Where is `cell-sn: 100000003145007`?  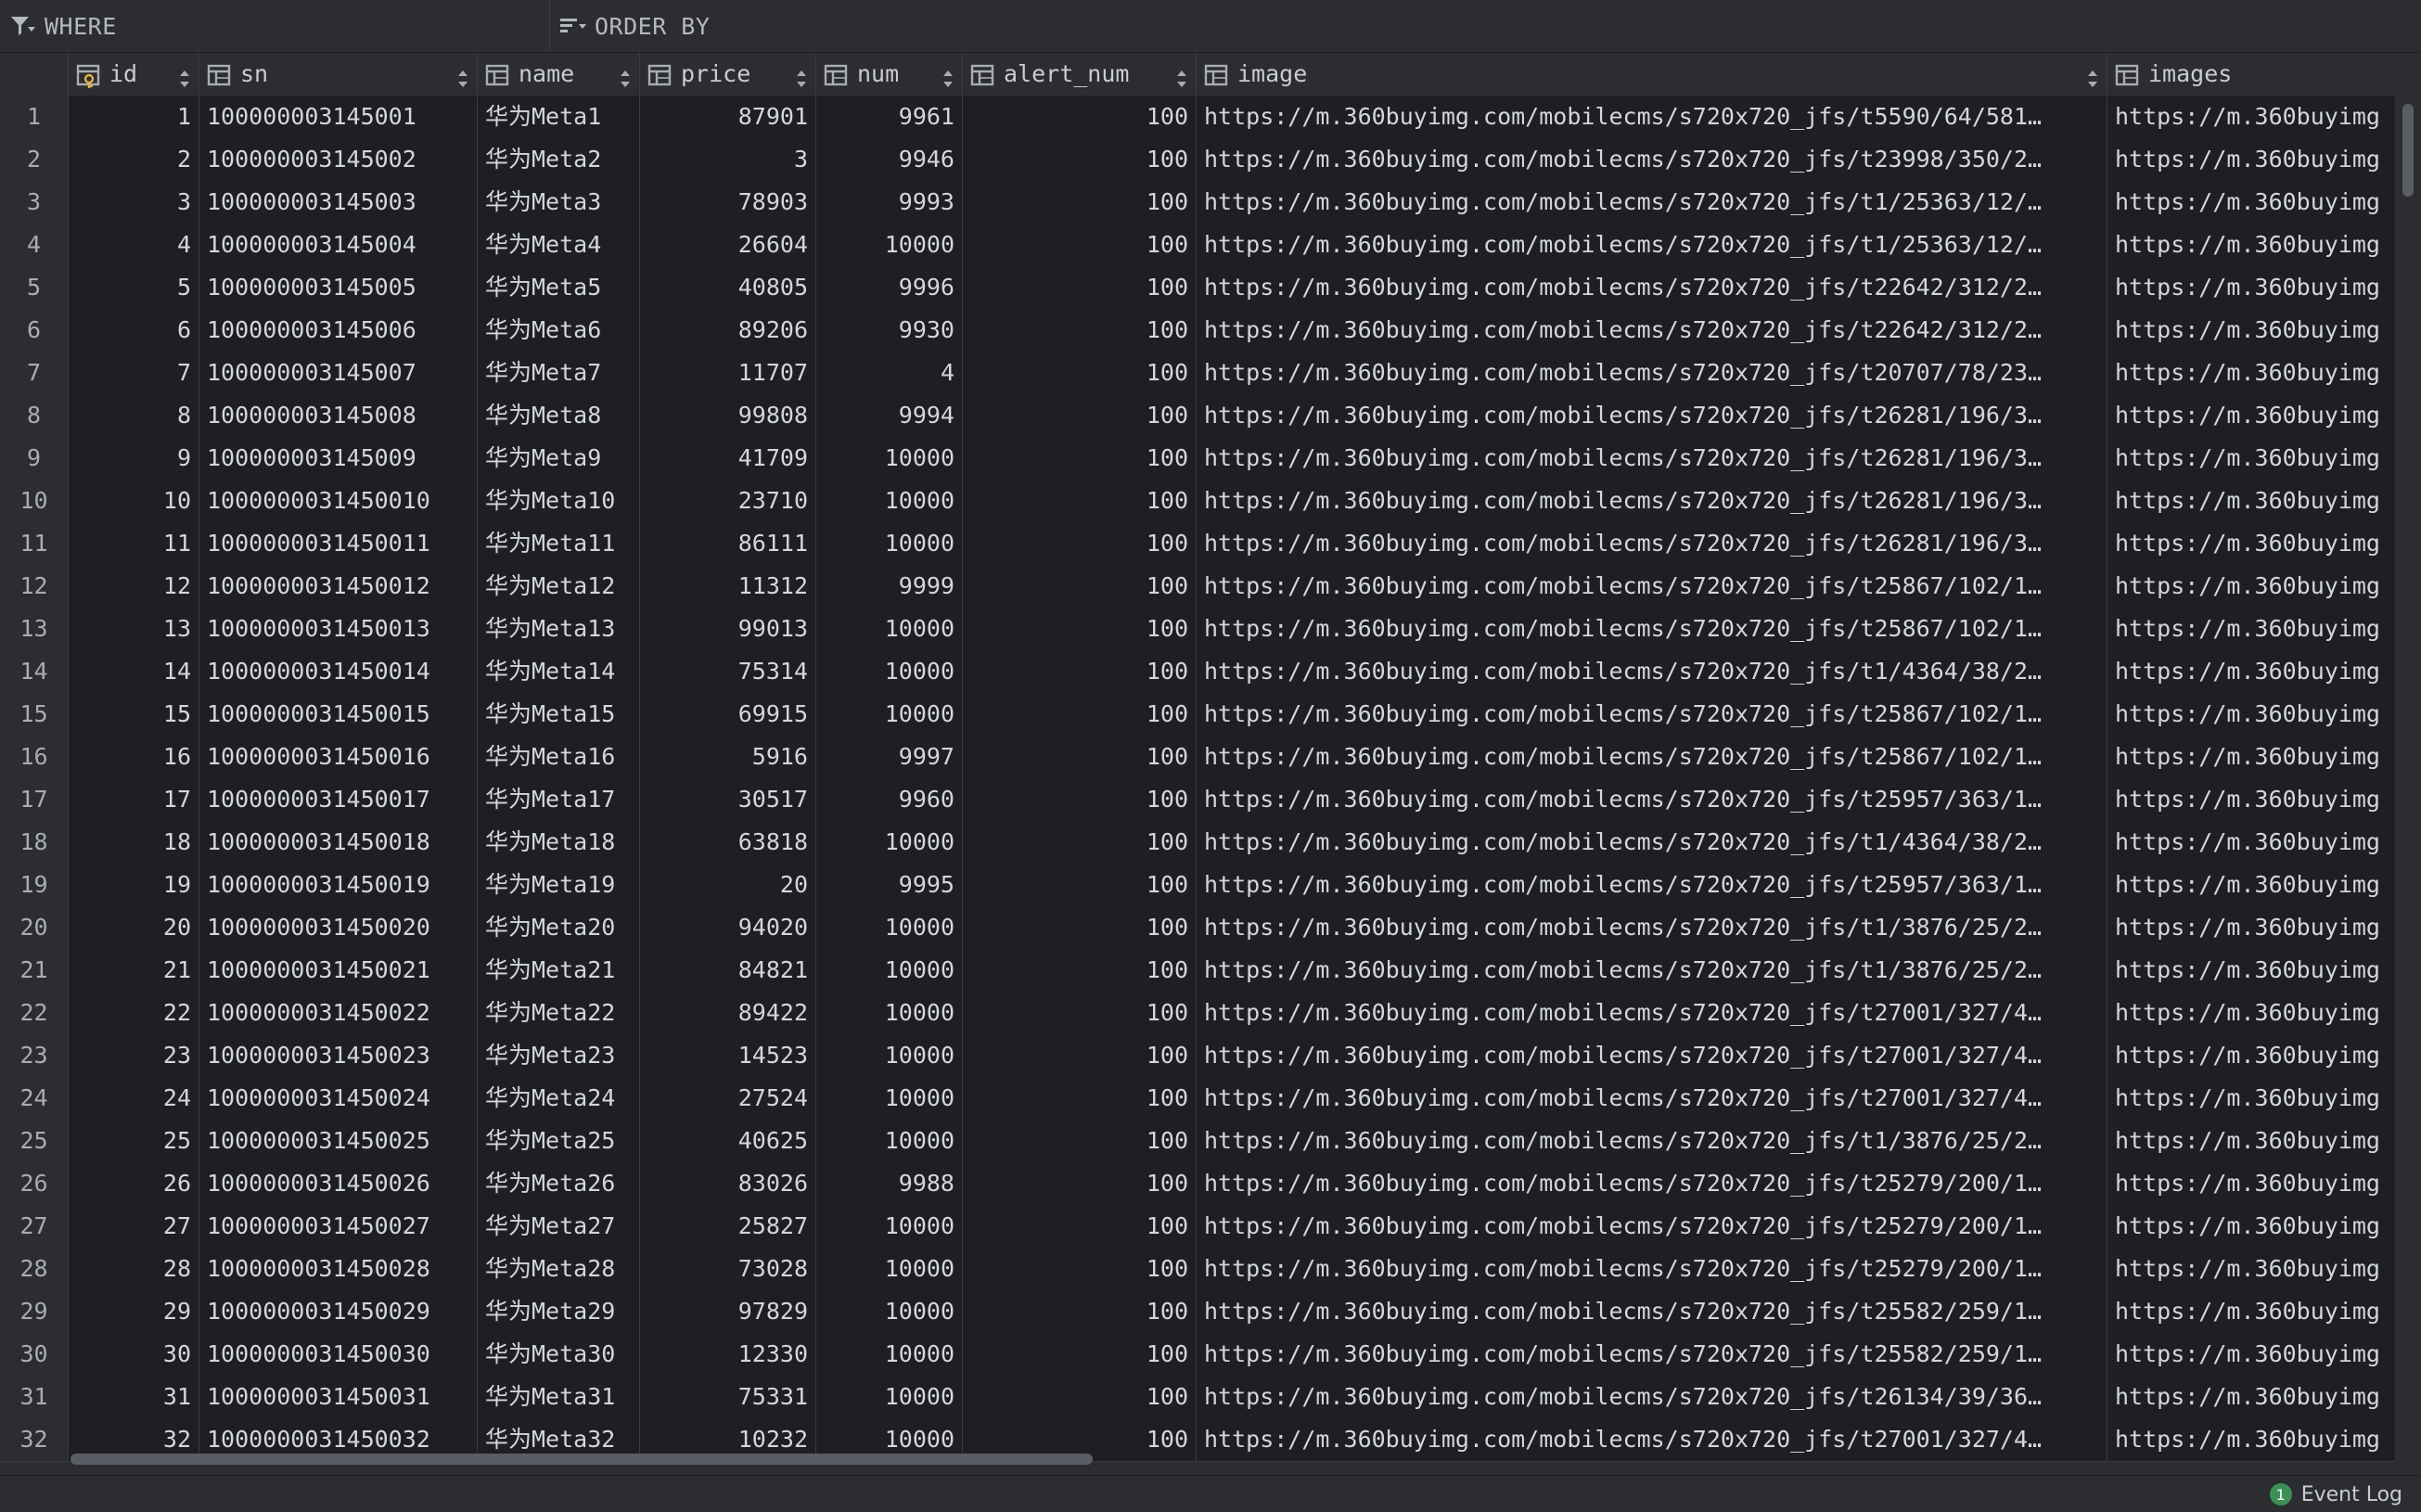 cell-sn: 100000003145007 is located at coordinates (338, 373).